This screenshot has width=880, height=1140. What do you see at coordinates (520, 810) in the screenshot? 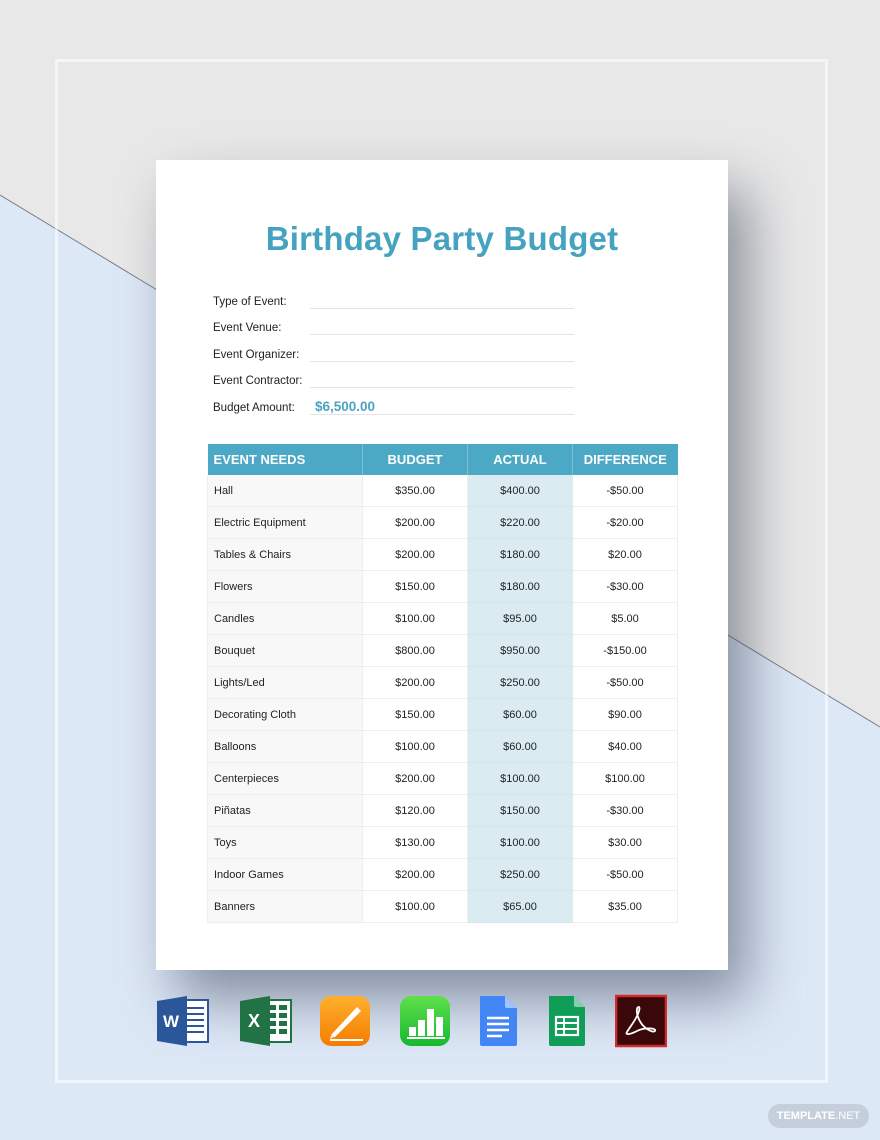
I see `actual-cell: $150.00` at bounding box center [520, 810].